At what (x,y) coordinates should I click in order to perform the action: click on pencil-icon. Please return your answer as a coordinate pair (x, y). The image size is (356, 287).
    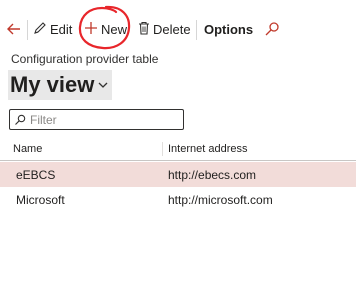
    Looking at the image, I should click on (40, 29).